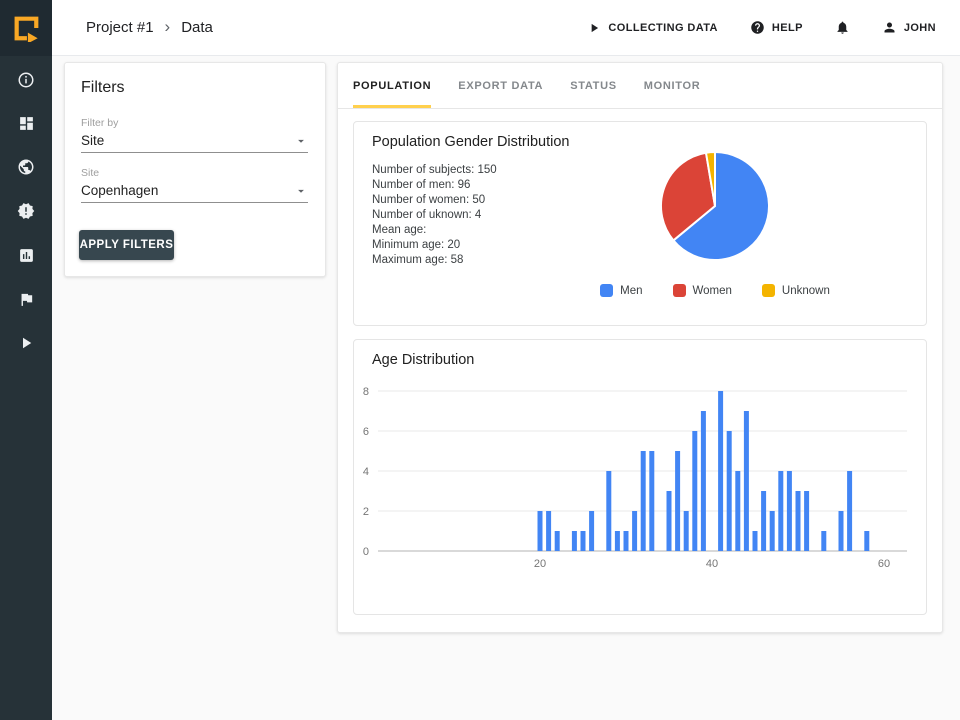 This screenshot has width=960, height=720. Describe the element at coordinates (595, 27) in the screenshot. I see `play-status-icon` at that location.